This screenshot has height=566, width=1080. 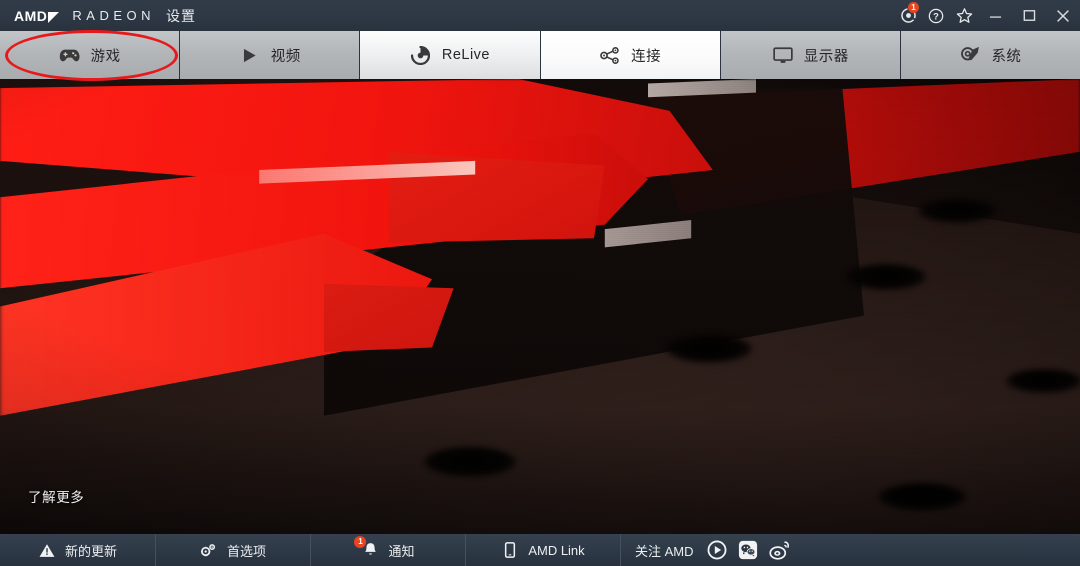 I want to click on tab-video: 视频, so click(x=270, y=55).